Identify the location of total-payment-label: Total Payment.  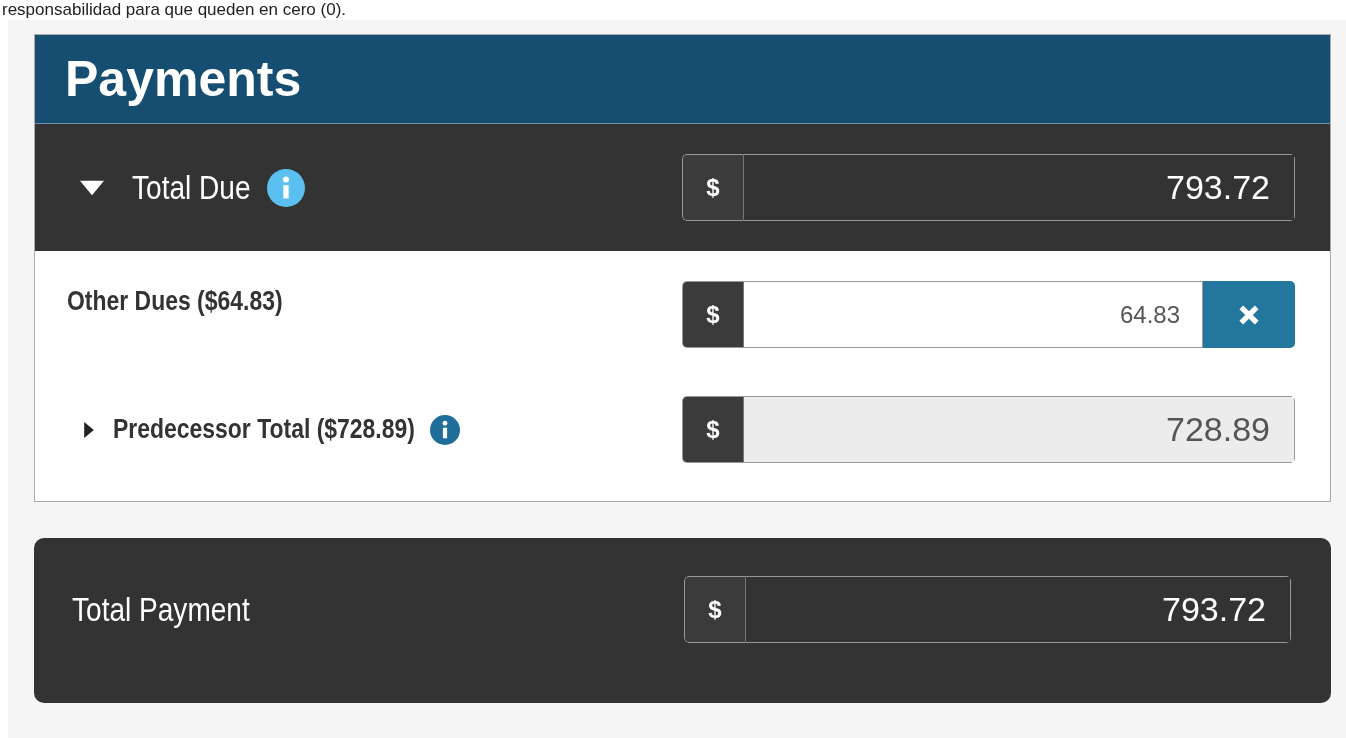
(161, 609).